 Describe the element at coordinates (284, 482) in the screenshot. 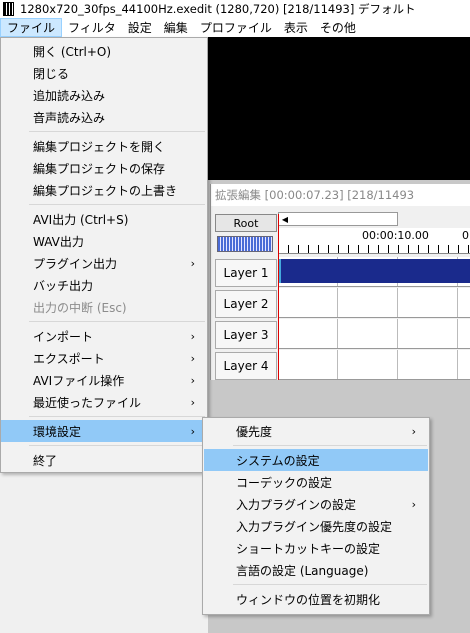

I see `menu-item-label: コーデックの設定` at that location.